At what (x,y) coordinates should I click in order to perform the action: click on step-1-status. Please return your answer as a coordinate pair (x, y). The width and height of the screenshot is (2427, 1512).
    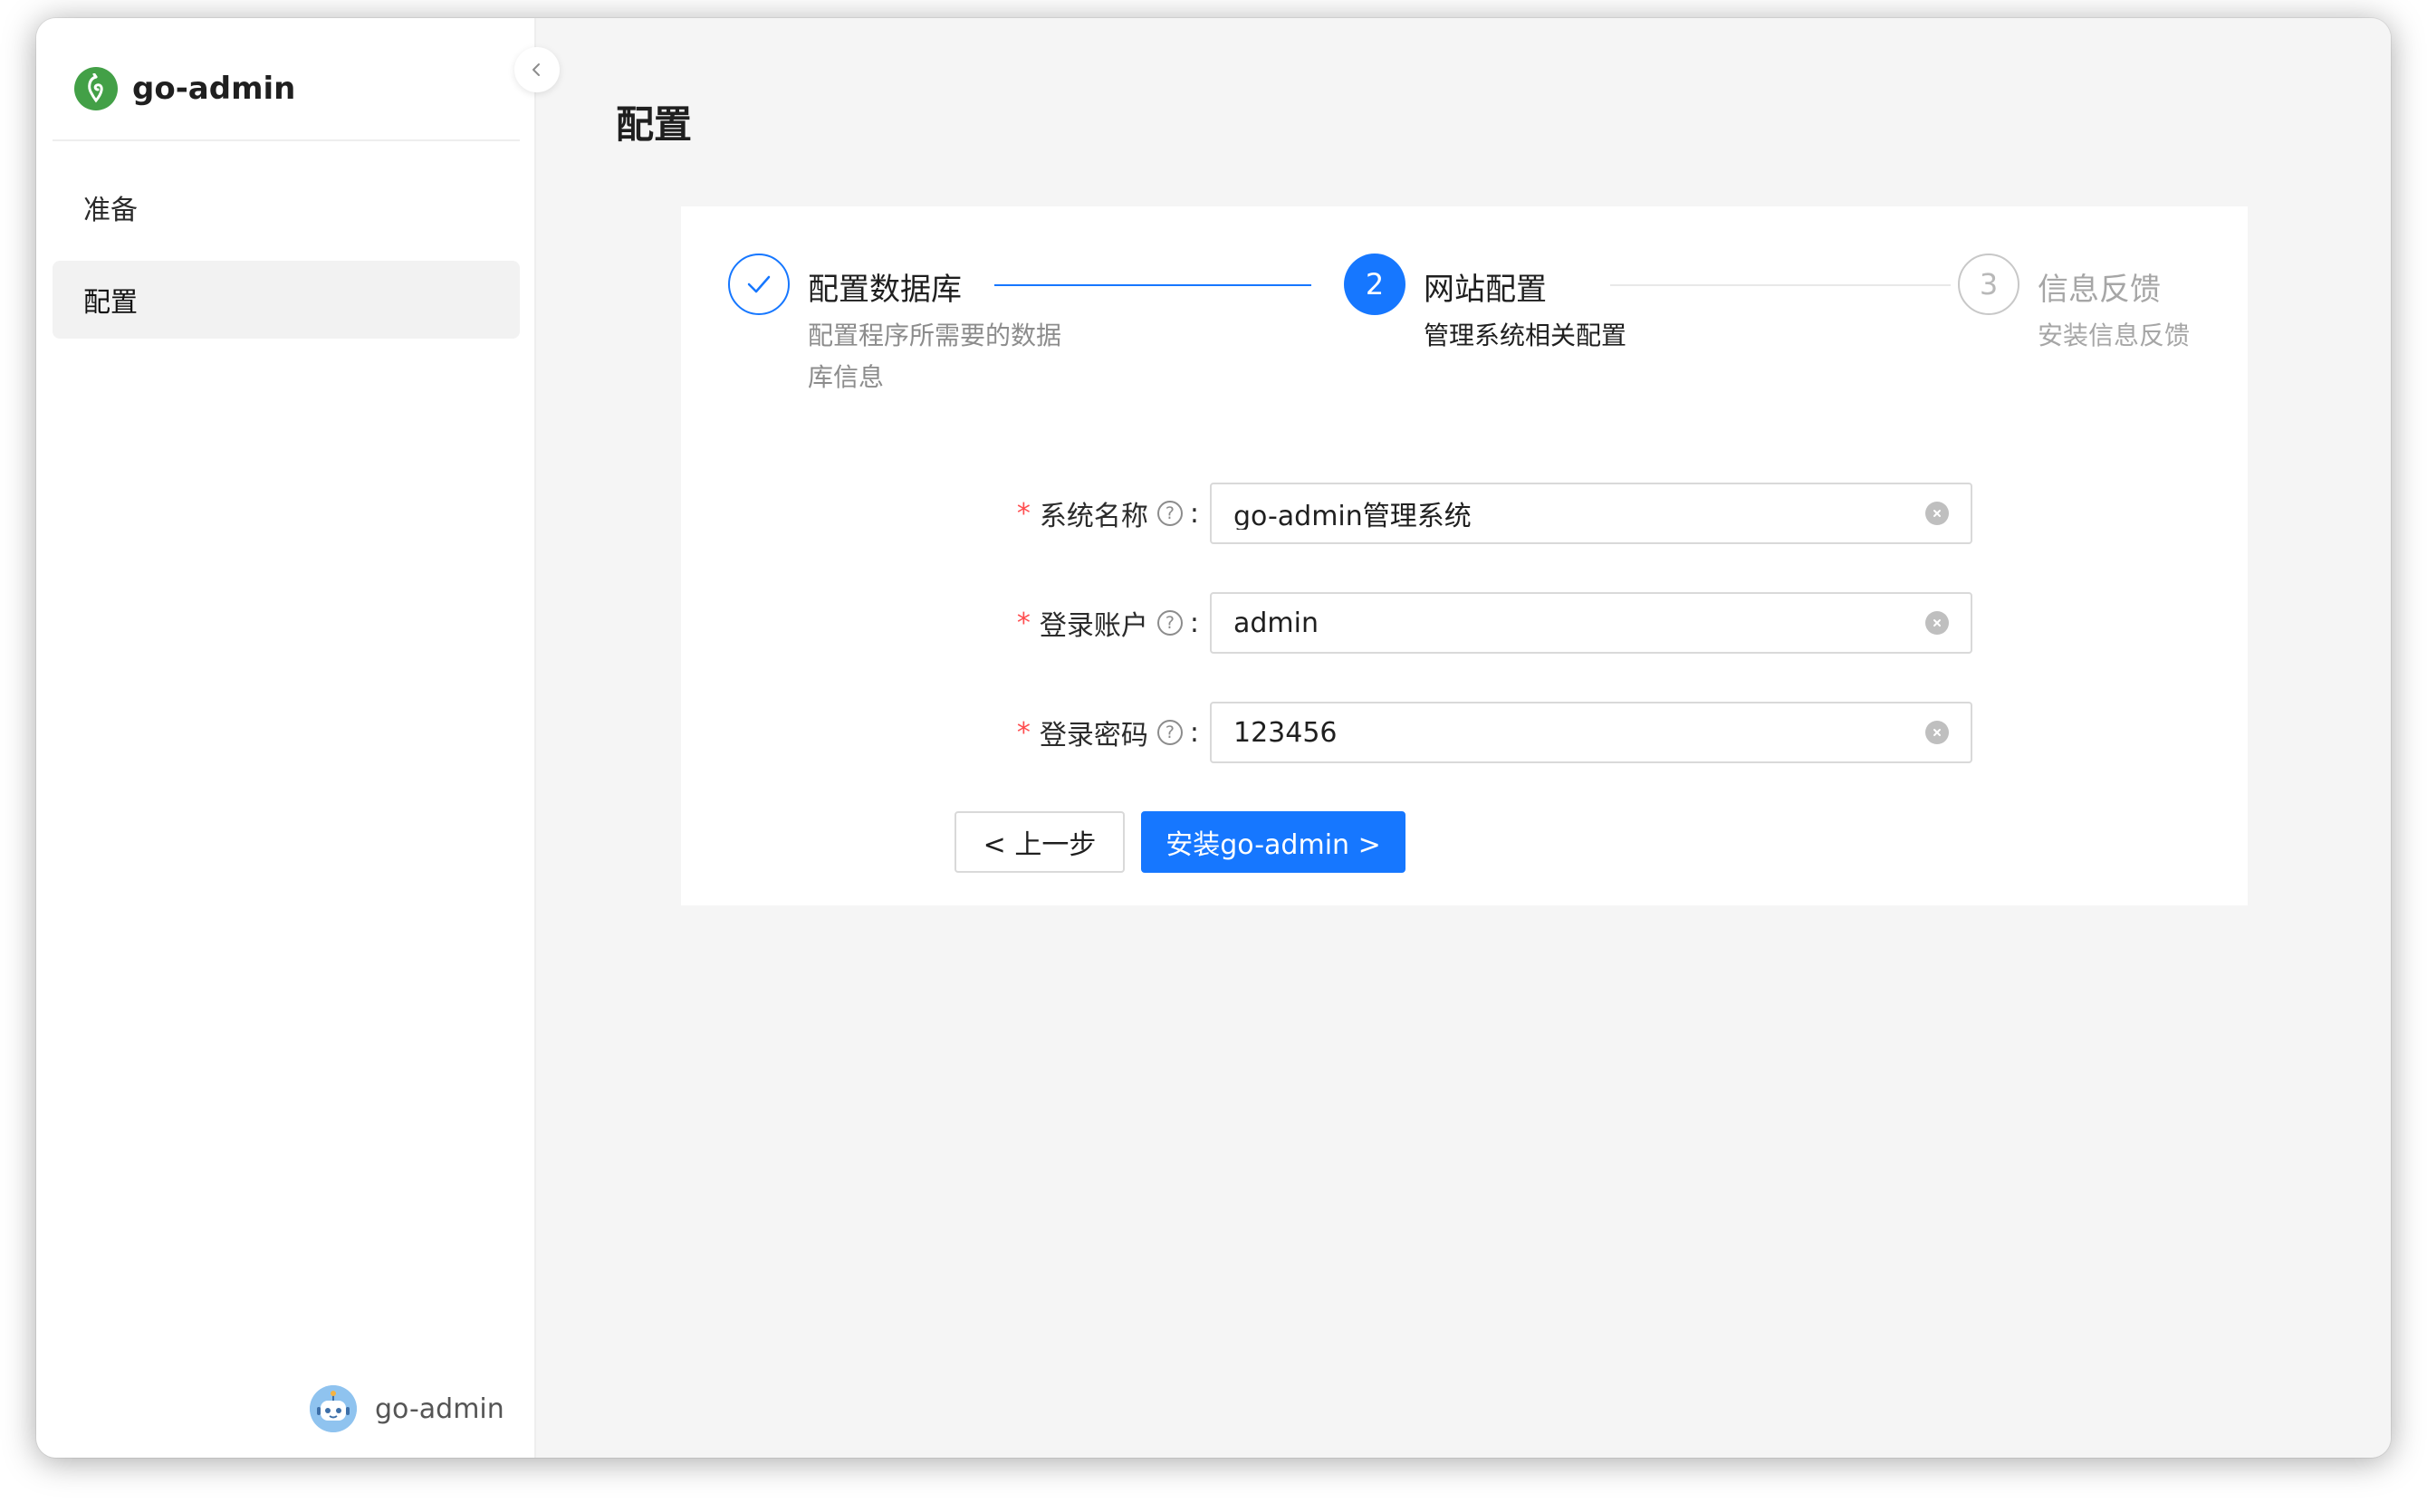
    Looking at the image, I should click on (759, 284).